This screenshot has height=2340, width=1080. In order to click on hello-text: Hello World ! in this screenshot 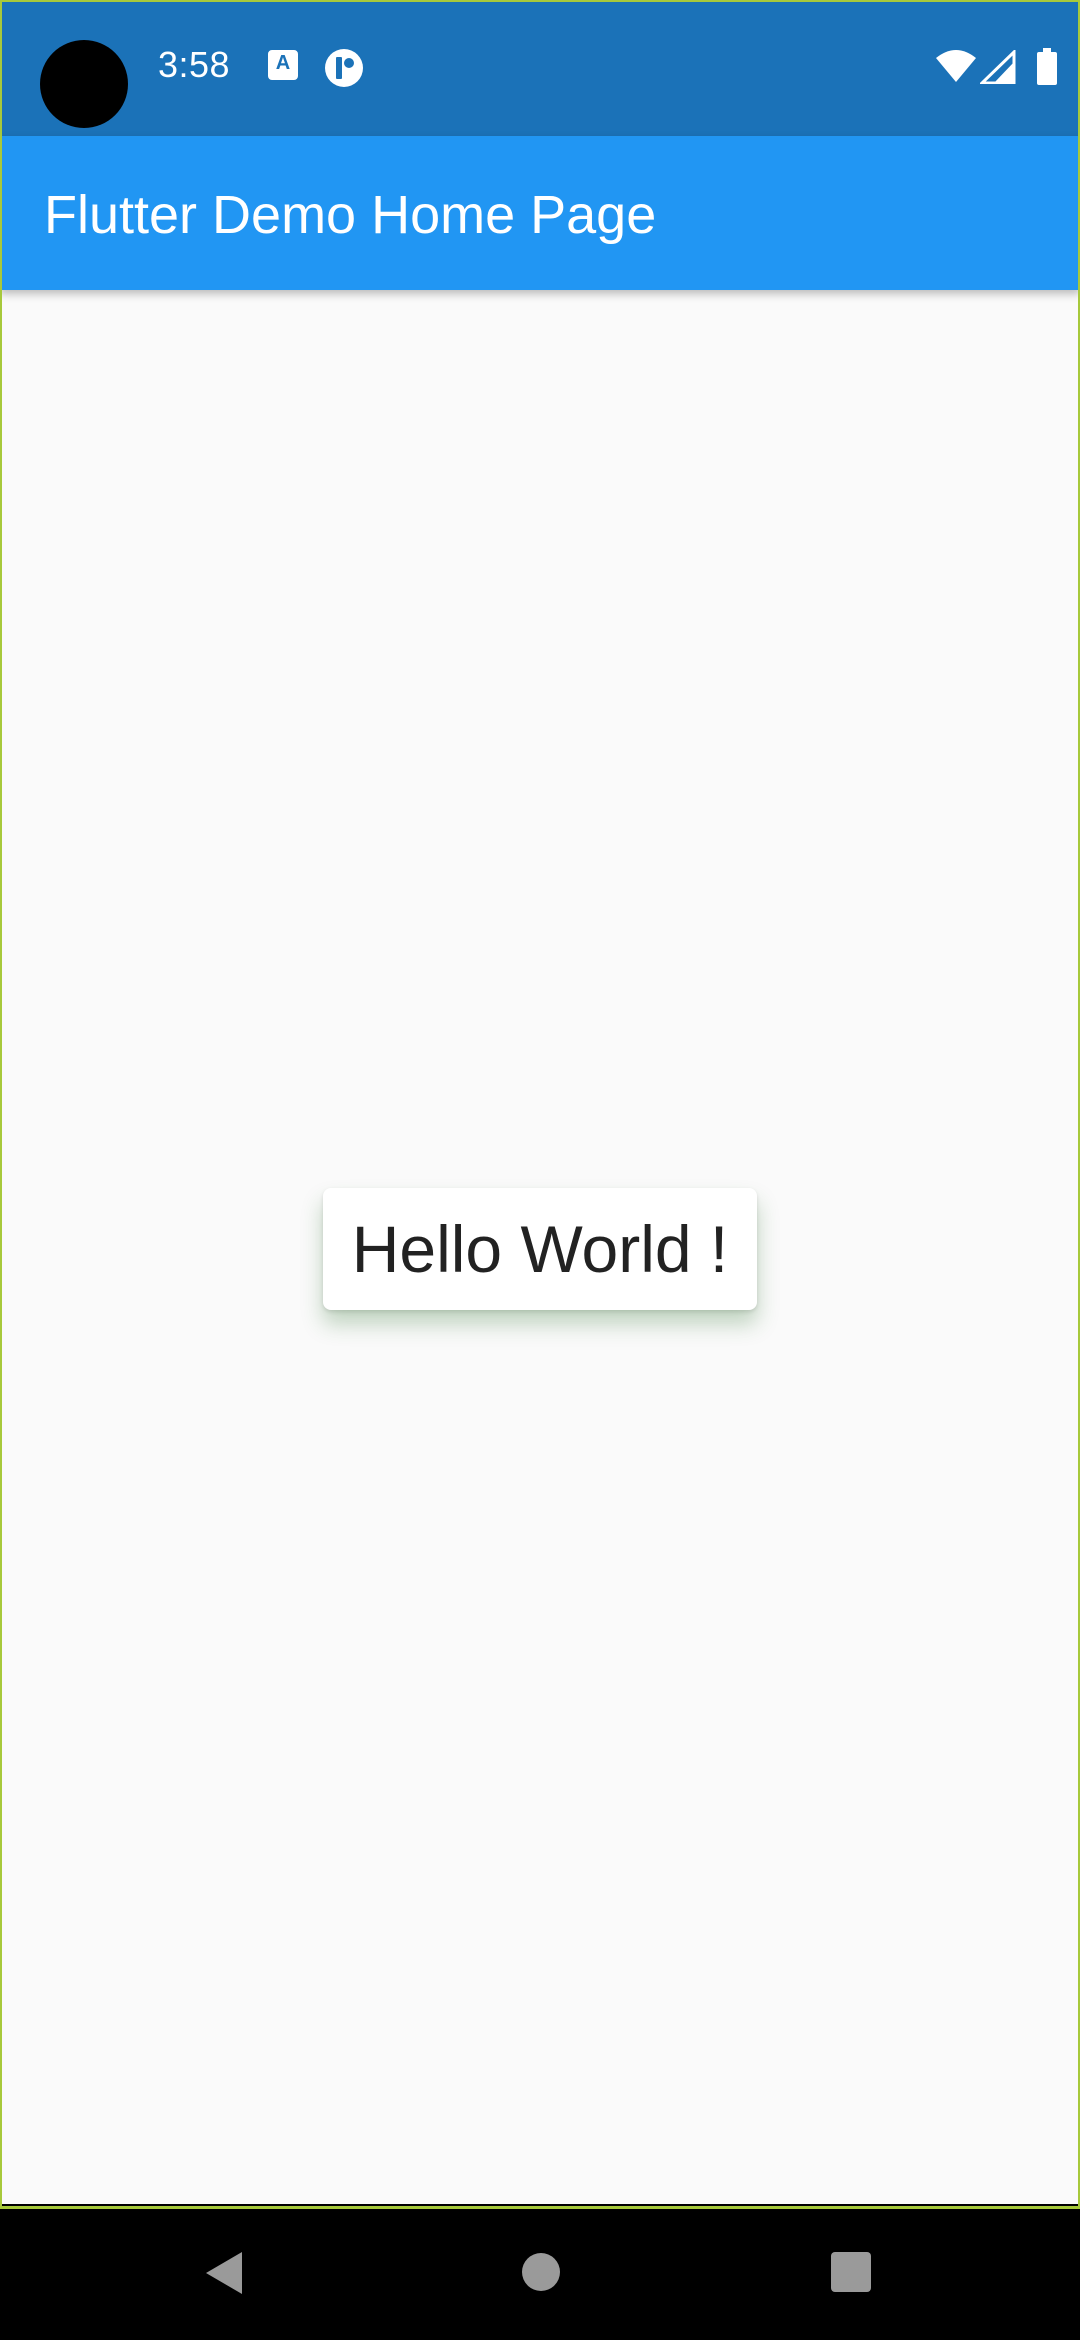, I will do `click(540, 1249)`.